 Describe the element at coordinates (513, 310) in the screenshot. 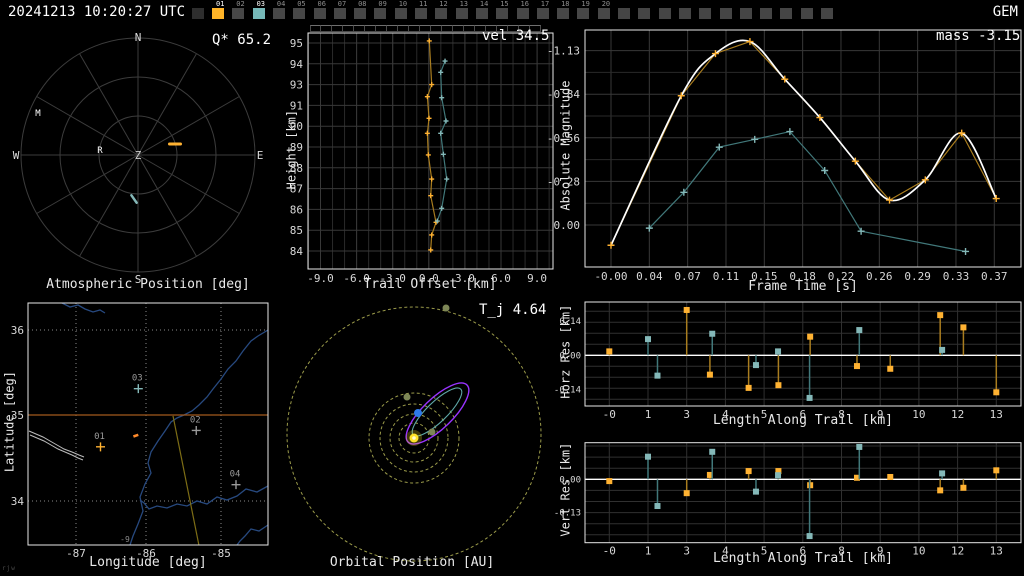

I see `stat-tisserand: T_j 4.64` at that location.